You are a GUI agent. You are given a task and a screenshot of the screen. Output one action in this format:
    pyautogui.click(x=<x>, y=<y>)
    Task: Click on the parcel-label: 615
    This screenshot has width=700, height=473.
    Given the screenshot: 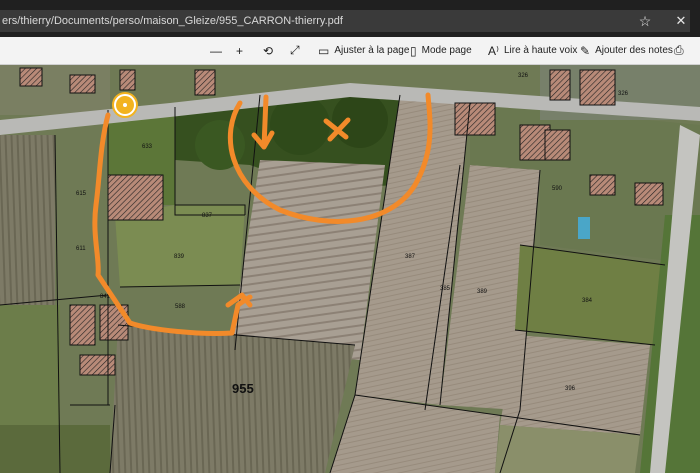 What is the action you would take?
    pyautogui.click(x=81, y=194)
    